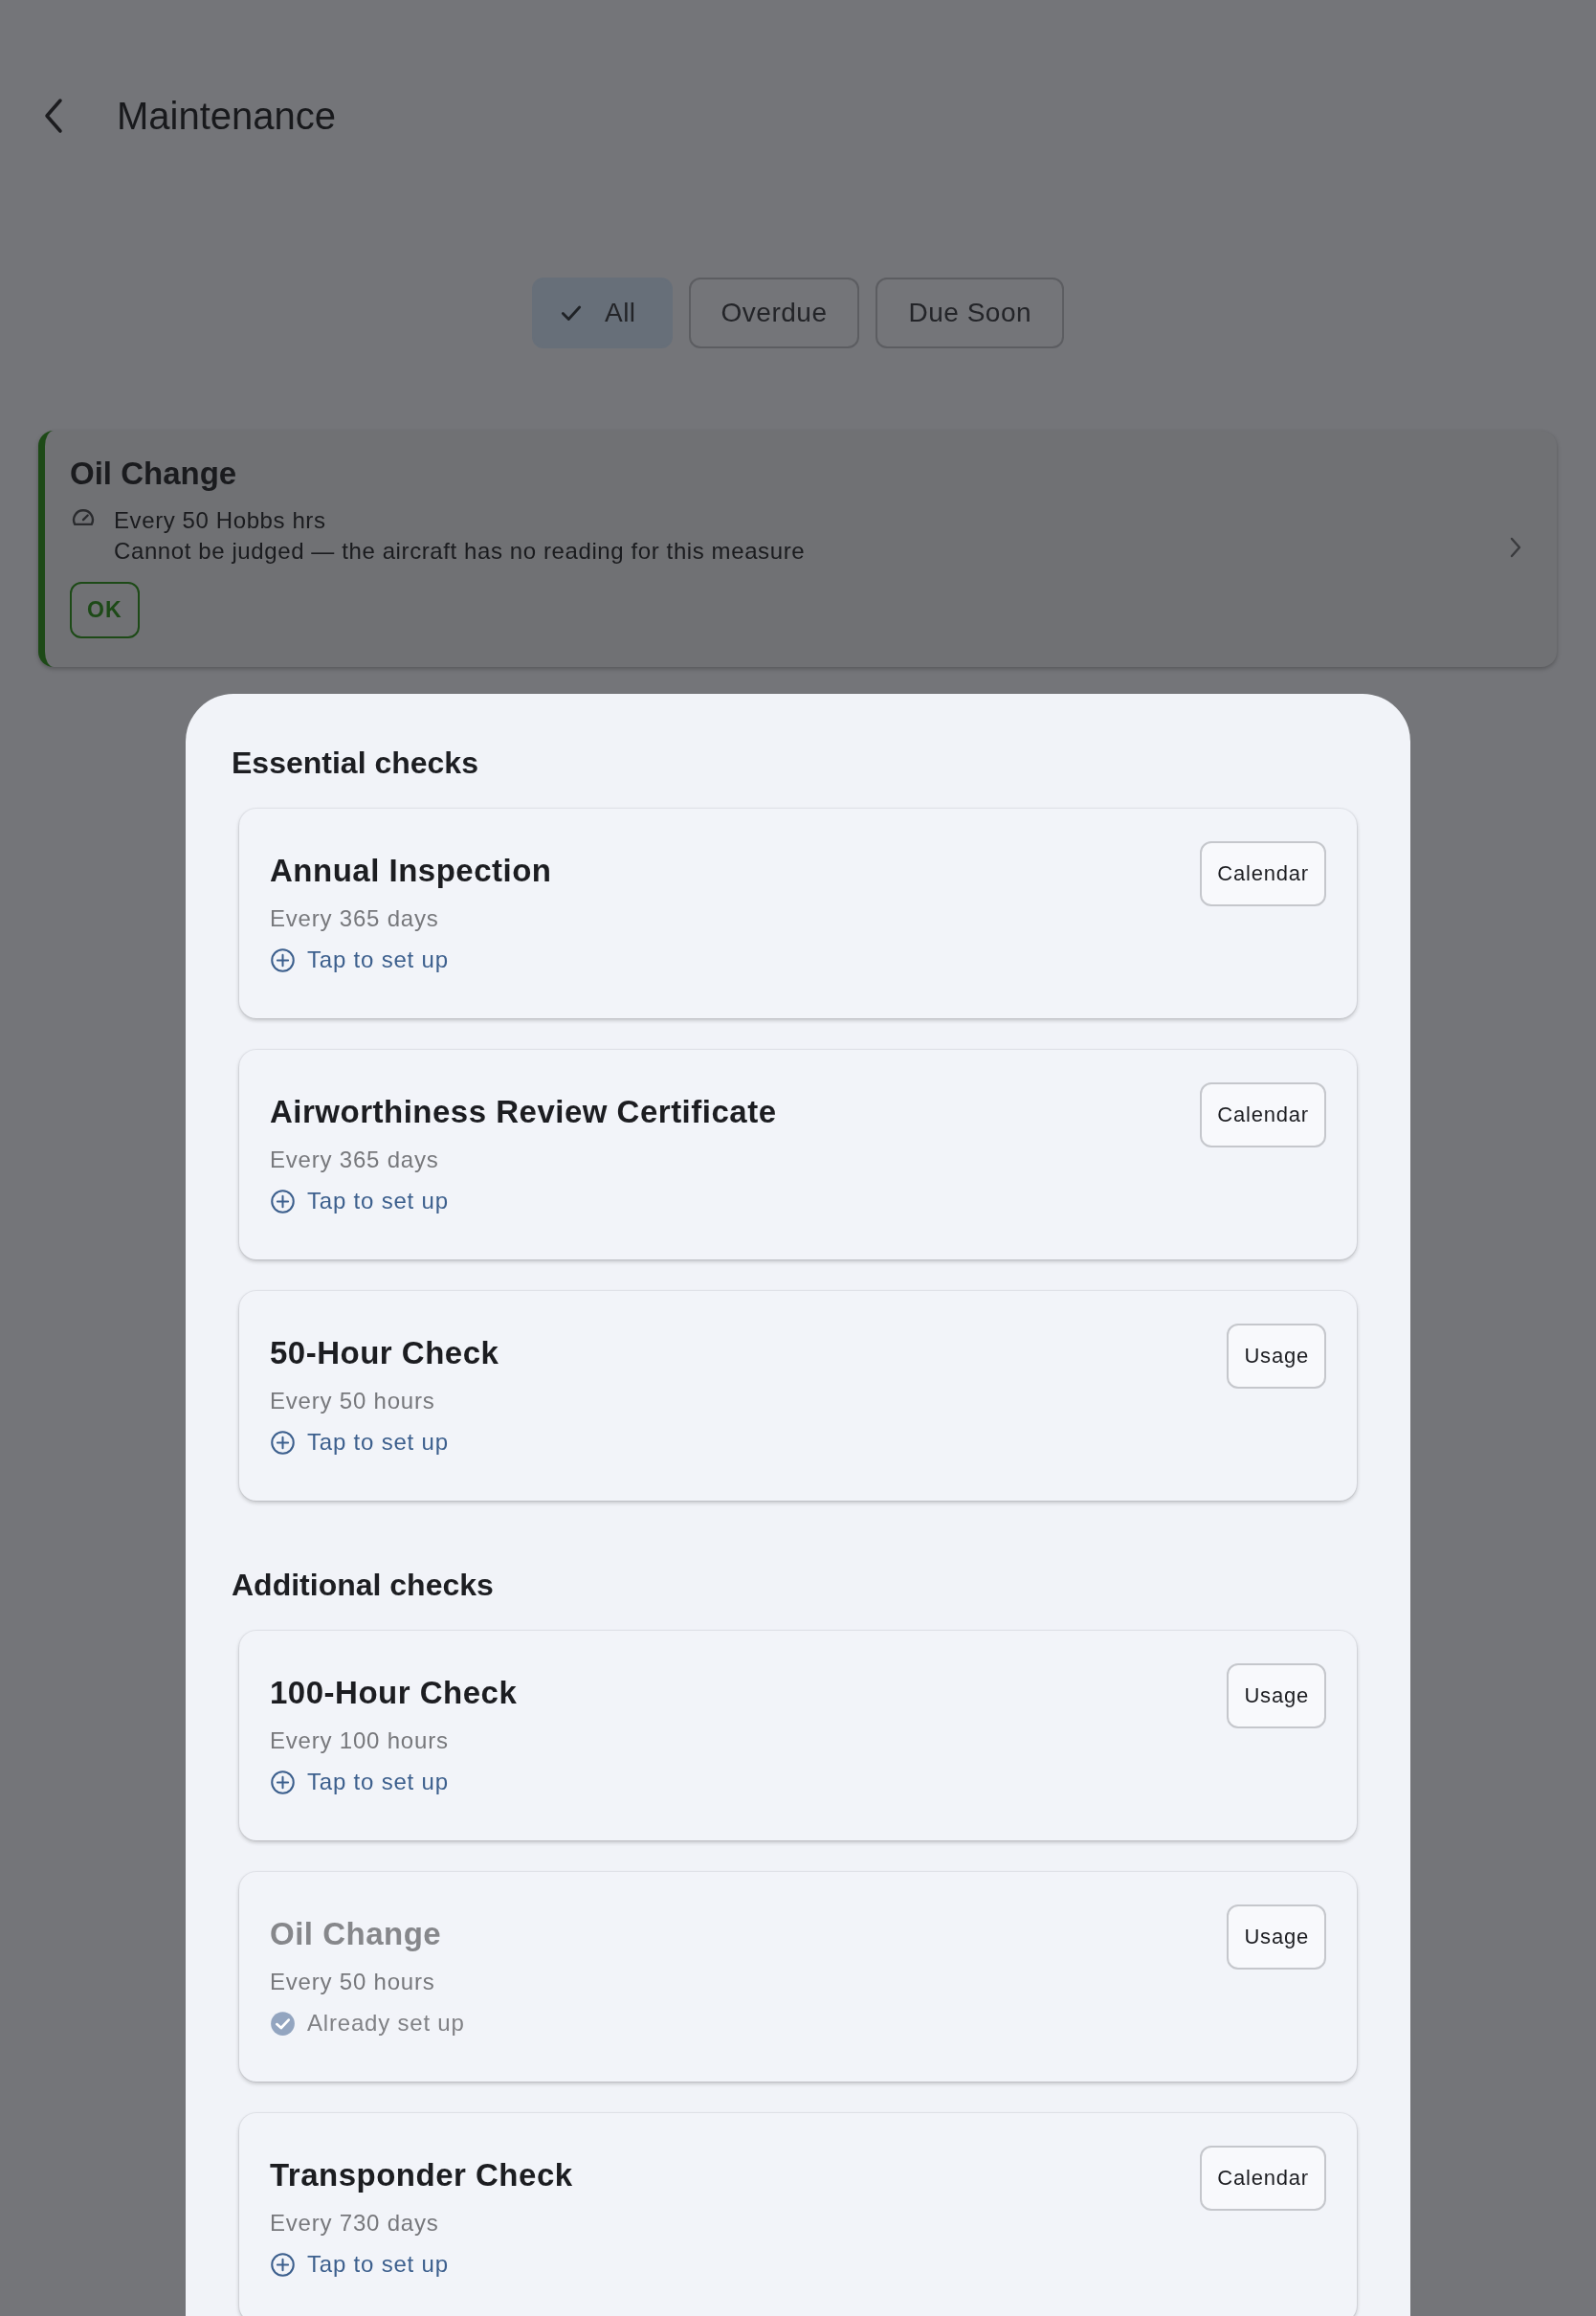 The width and height of the screenshot is (1596, 2316). I want to click on check-title: Oil Change, so click(357, 1934).